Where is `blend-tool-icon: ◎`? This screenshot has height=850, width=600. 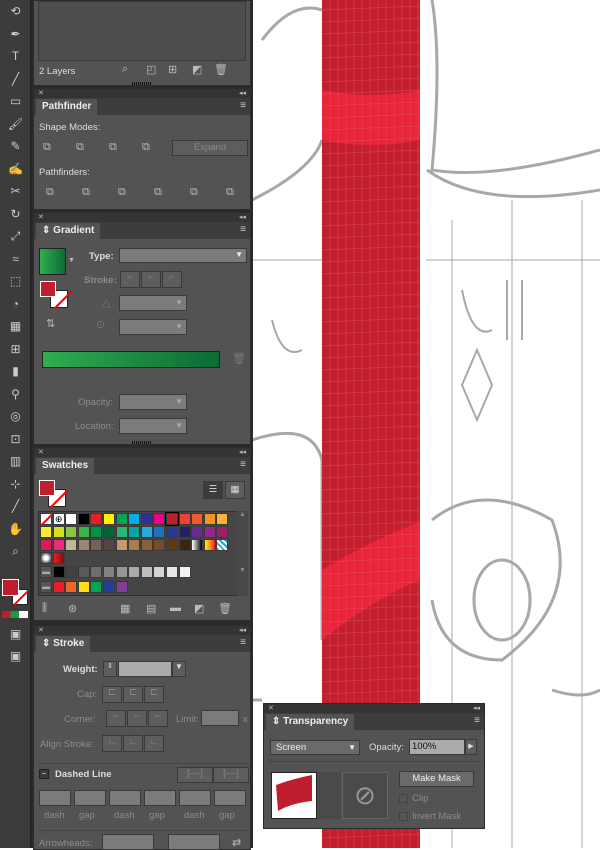 blend-tool-icon: ◎ is located at coordinates (15, 416).